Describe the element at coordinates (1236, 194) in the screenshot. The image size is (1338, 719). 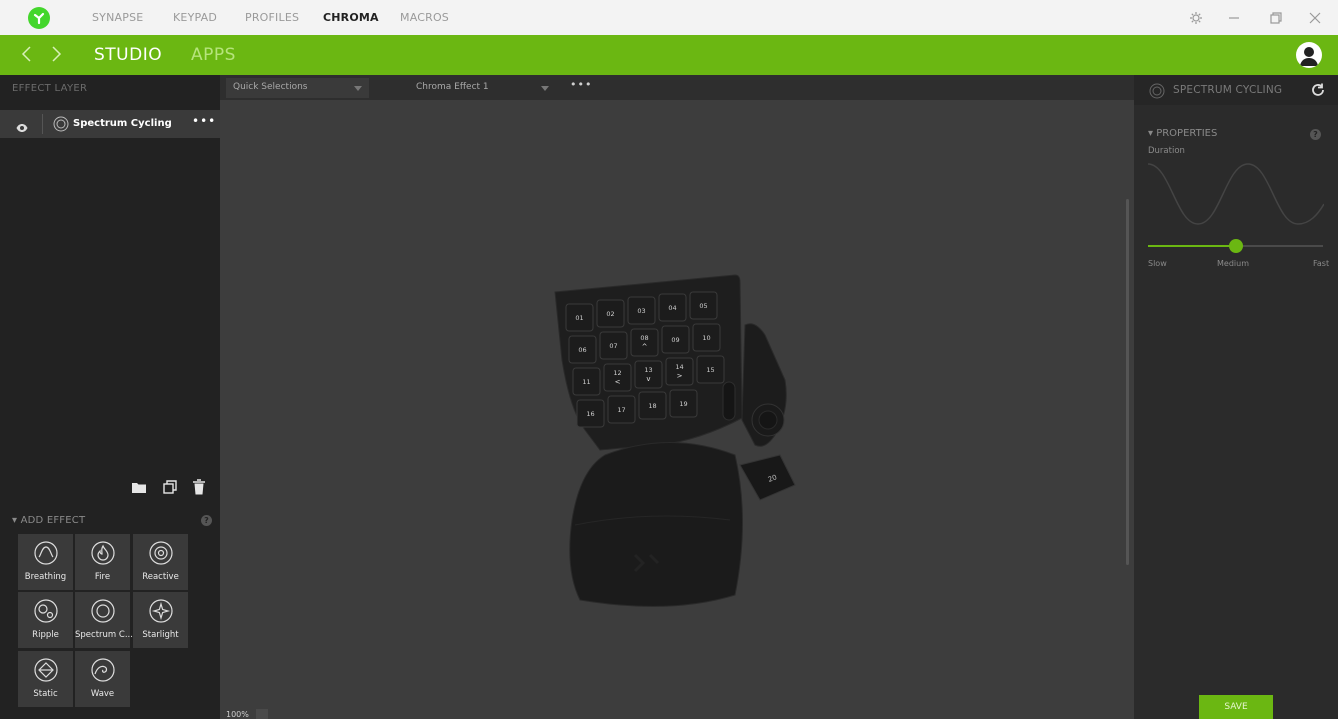
I see `duration-wave-graphic` at that location.